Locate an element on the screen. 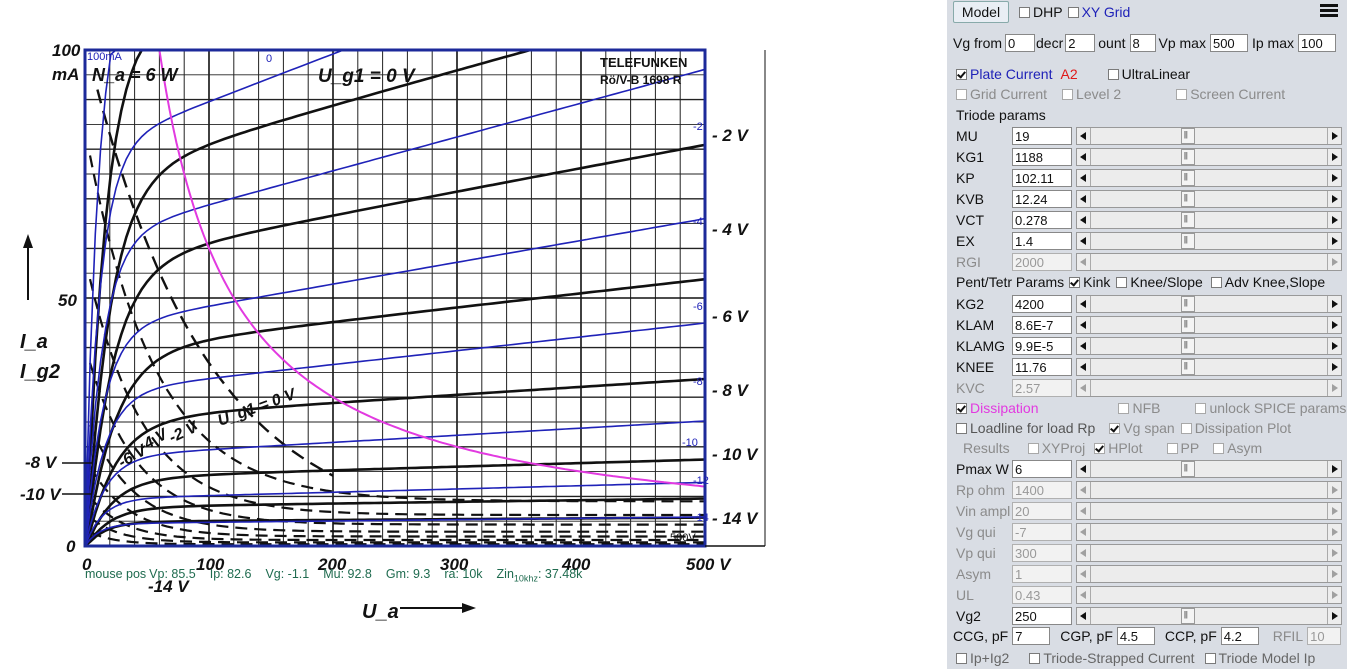  nfb-checkbox is located at coordinates (1124, 408).